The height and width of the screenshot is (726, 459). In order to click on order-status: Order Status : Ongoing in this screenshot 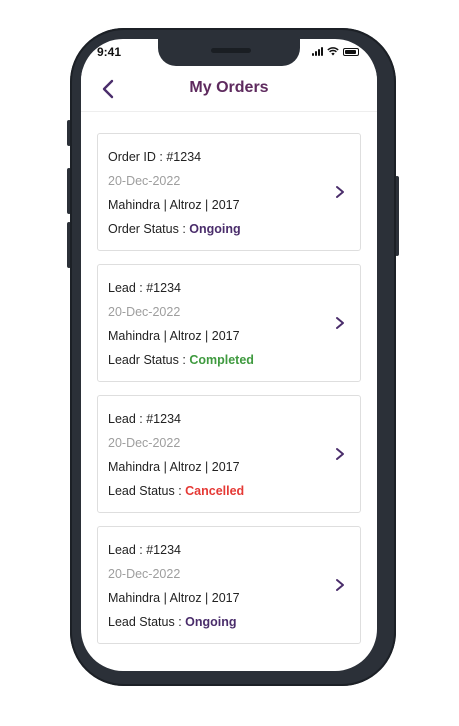, I will do `click(174, 229)`.